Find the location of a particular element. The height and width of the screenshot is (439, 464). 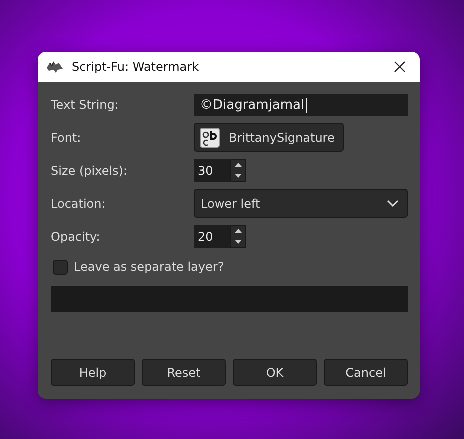

font-button: BrittanySignature is located at coordinates (269, 137).